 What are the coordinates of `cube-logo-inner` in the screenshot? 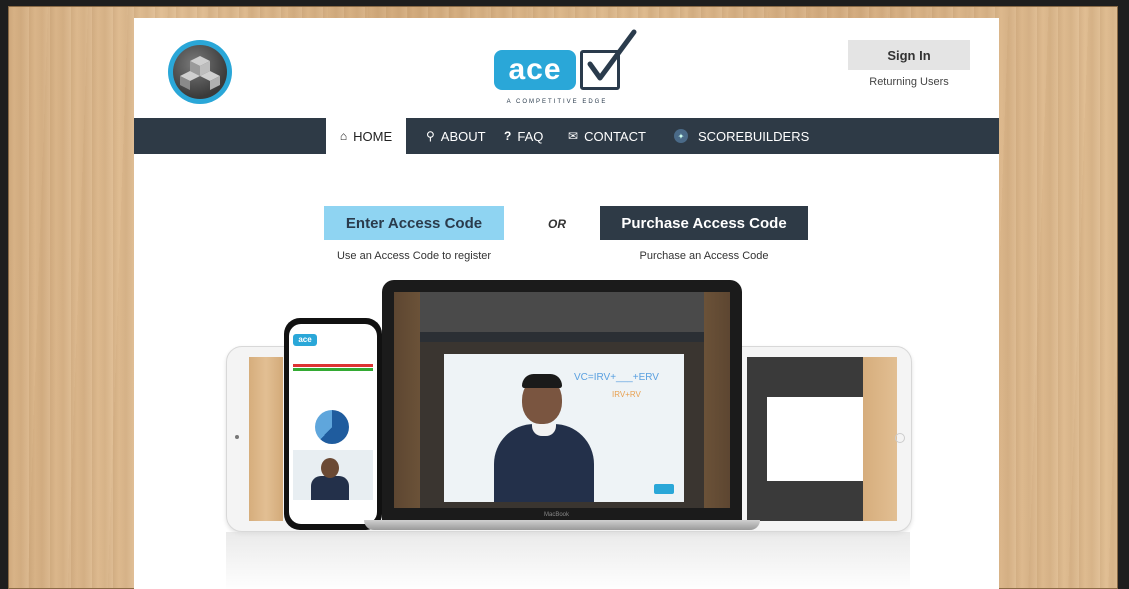 It's located at (200, 72).